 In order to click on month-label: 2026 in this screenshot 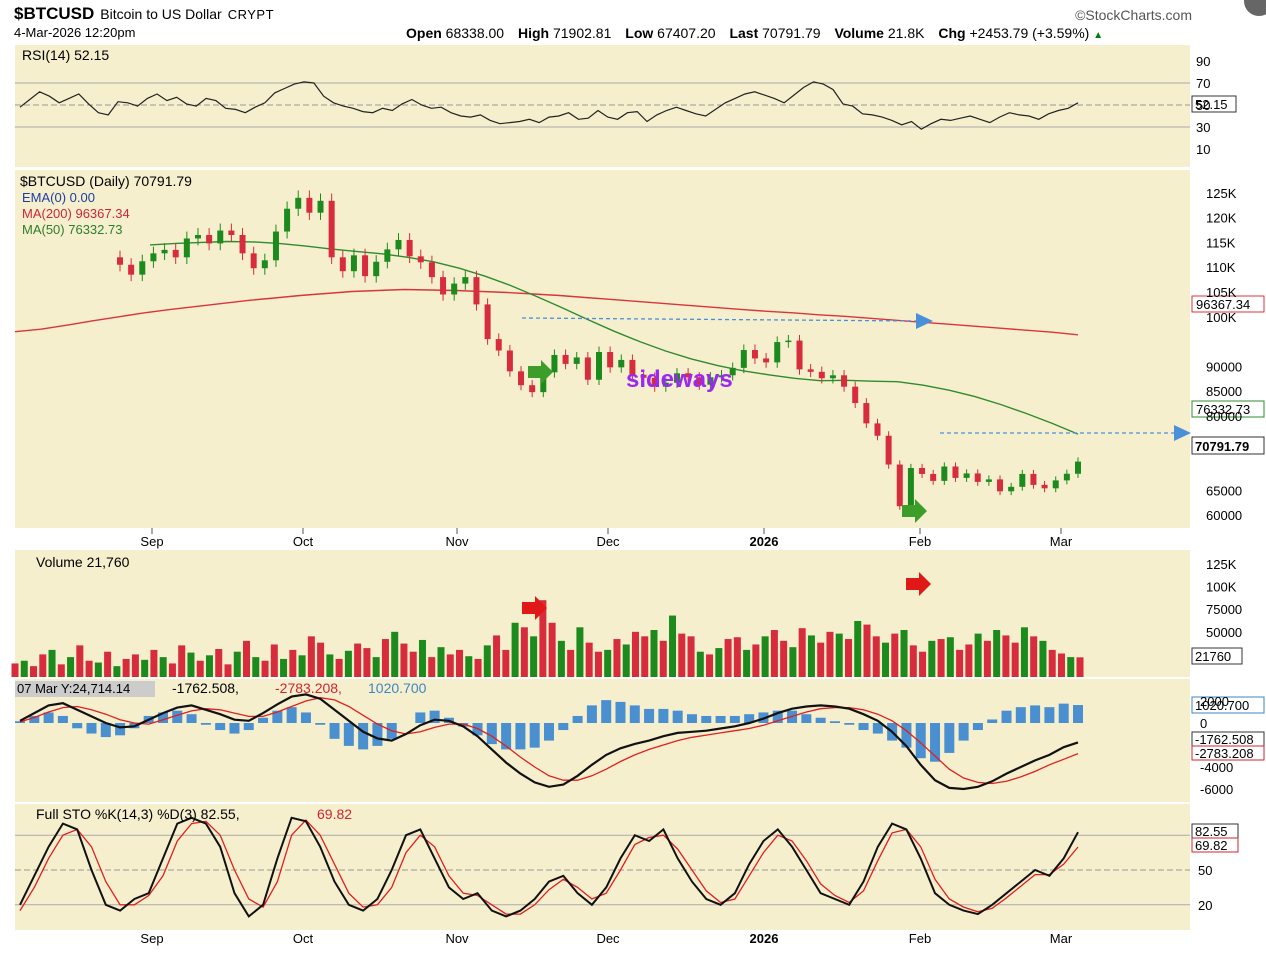, I will do `click(764, 938)`.